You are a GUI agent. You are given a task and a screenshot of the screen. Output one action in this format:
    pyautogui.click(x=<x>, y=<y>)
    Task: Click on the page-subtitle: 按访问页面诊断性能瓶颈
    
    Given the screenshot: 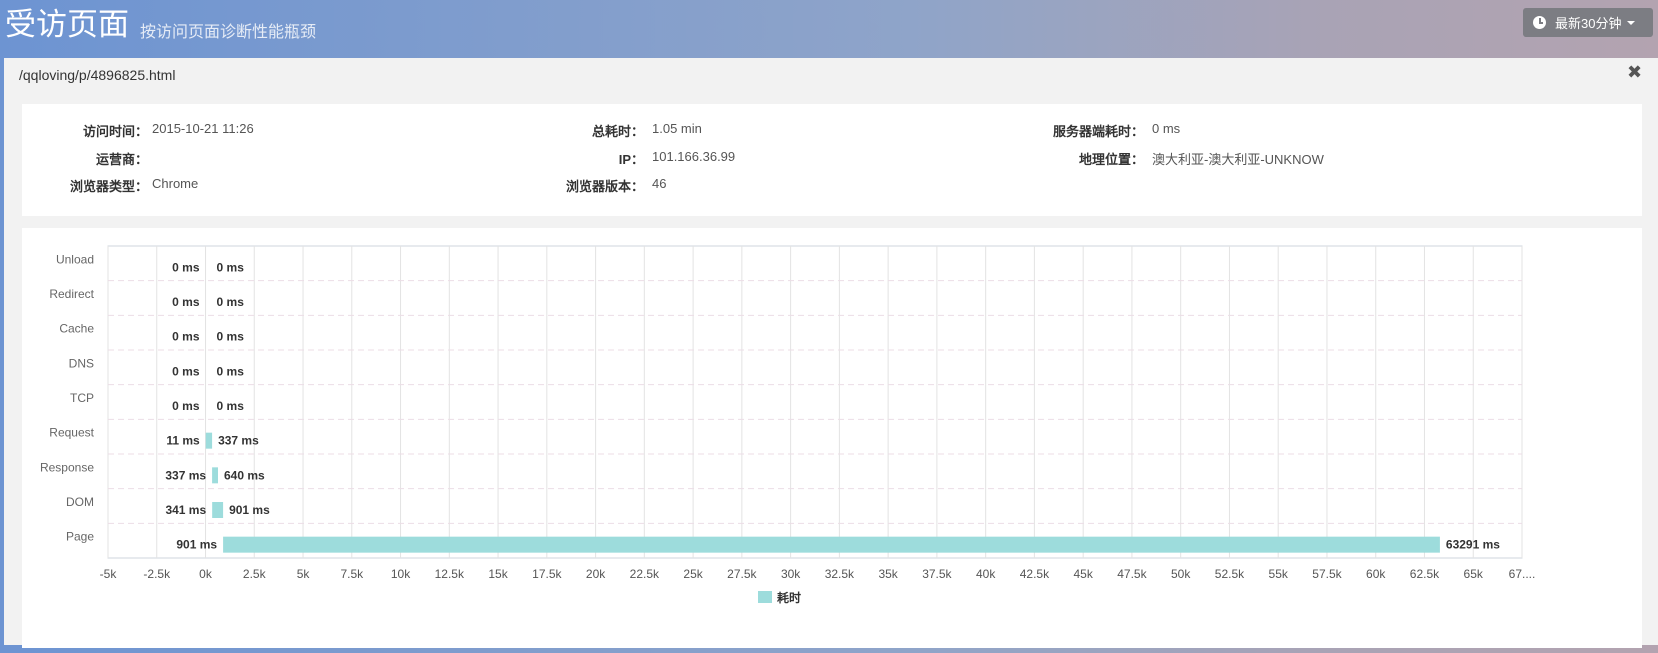 What is the action you would take?
    pyautogui.click(x=228, y=32)
    